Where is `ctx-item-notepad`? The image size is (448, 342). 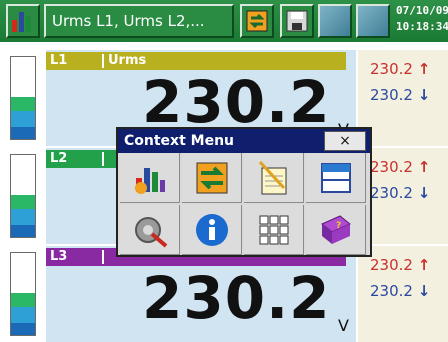
ctx-item-notepad is located at coordinates (274, 178).